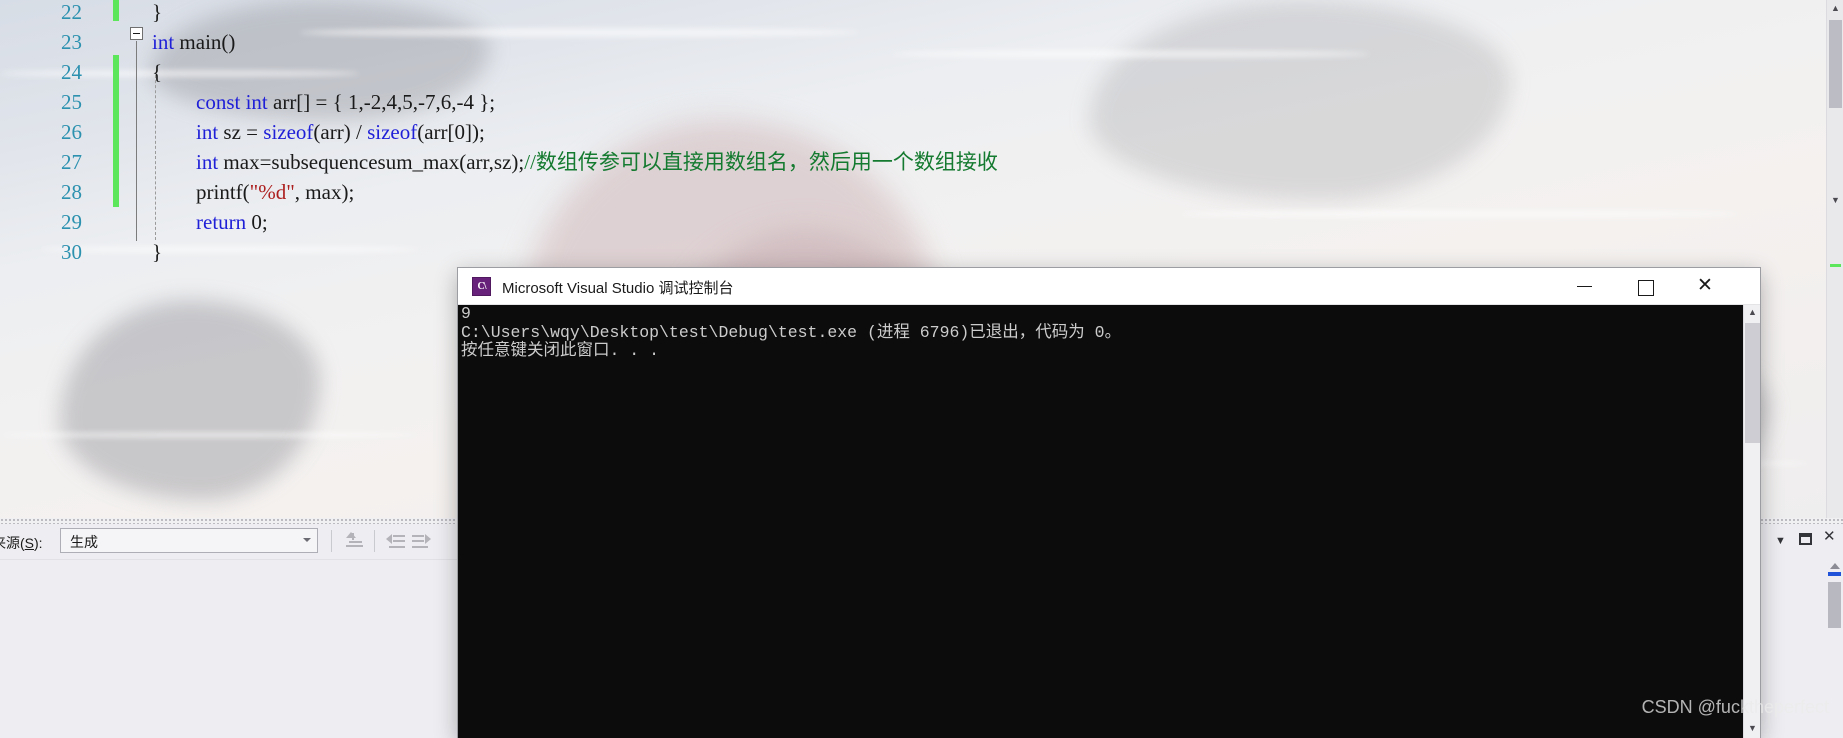 This screenshot has width=1843, height=738. I want to click on code-line: const int arr[] = { 1,-2,4,5,-7,6,-4 };, so click(247, 102).